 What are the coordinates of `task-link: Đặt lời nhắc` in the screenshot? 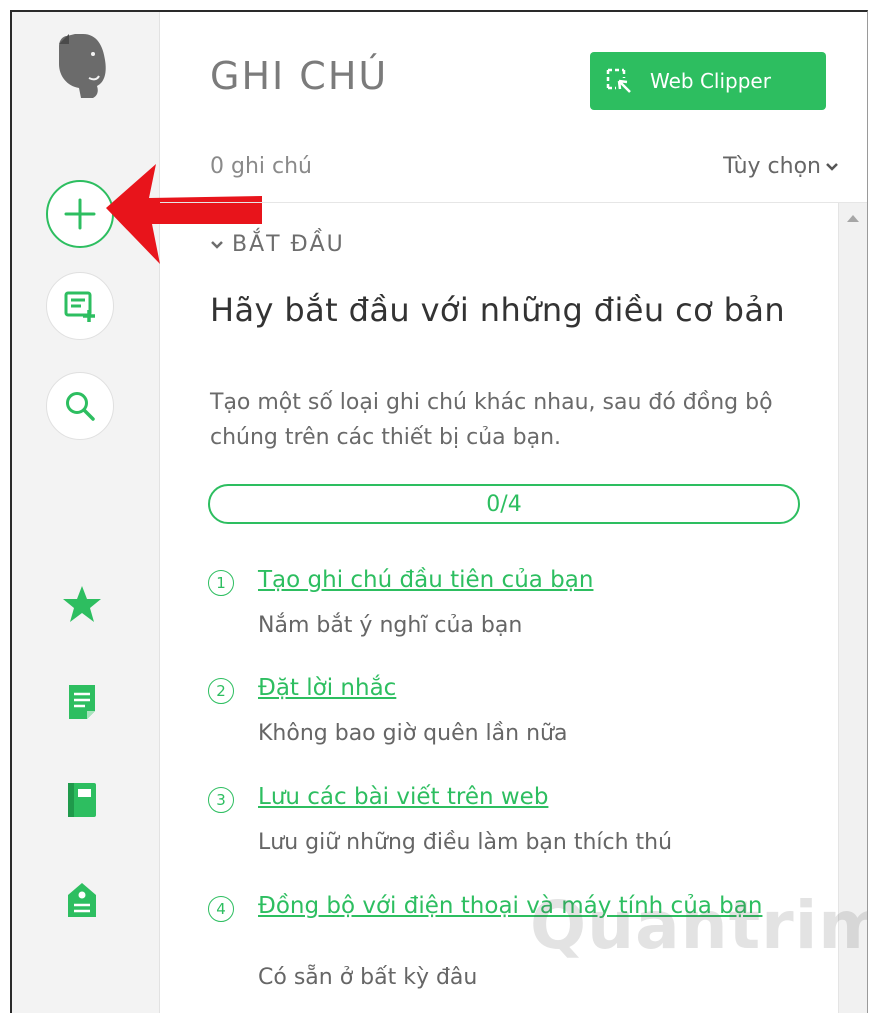 It's located at (533, 688).